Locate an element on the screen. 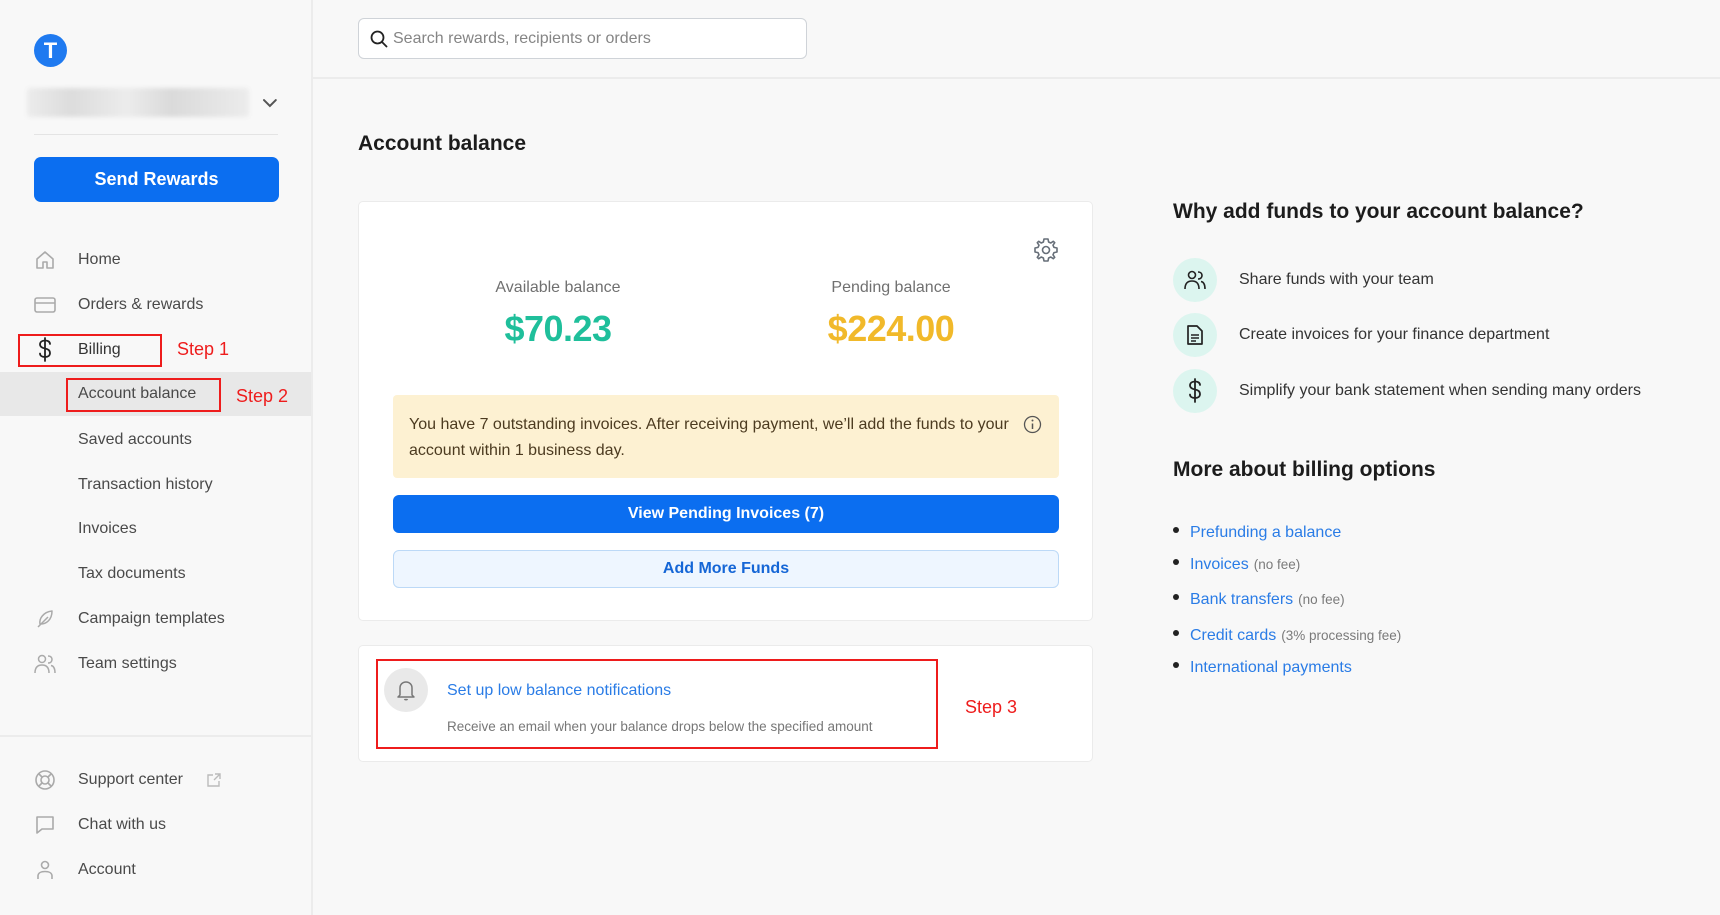  sidebar-divider is located at coordinates (156, 134).